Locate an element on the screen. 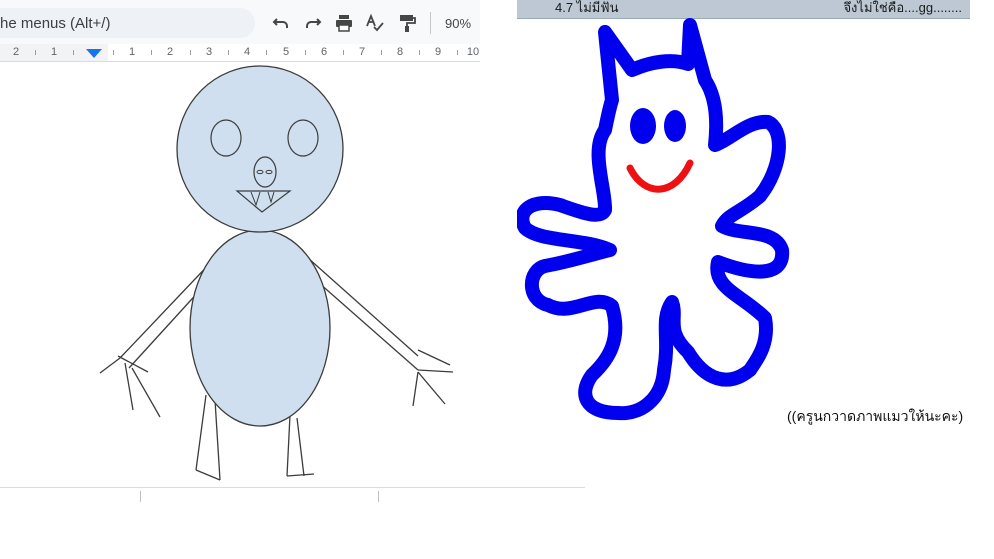 This screenshot has height=559, width=994. figure-body is located at coordinates (260, 328).